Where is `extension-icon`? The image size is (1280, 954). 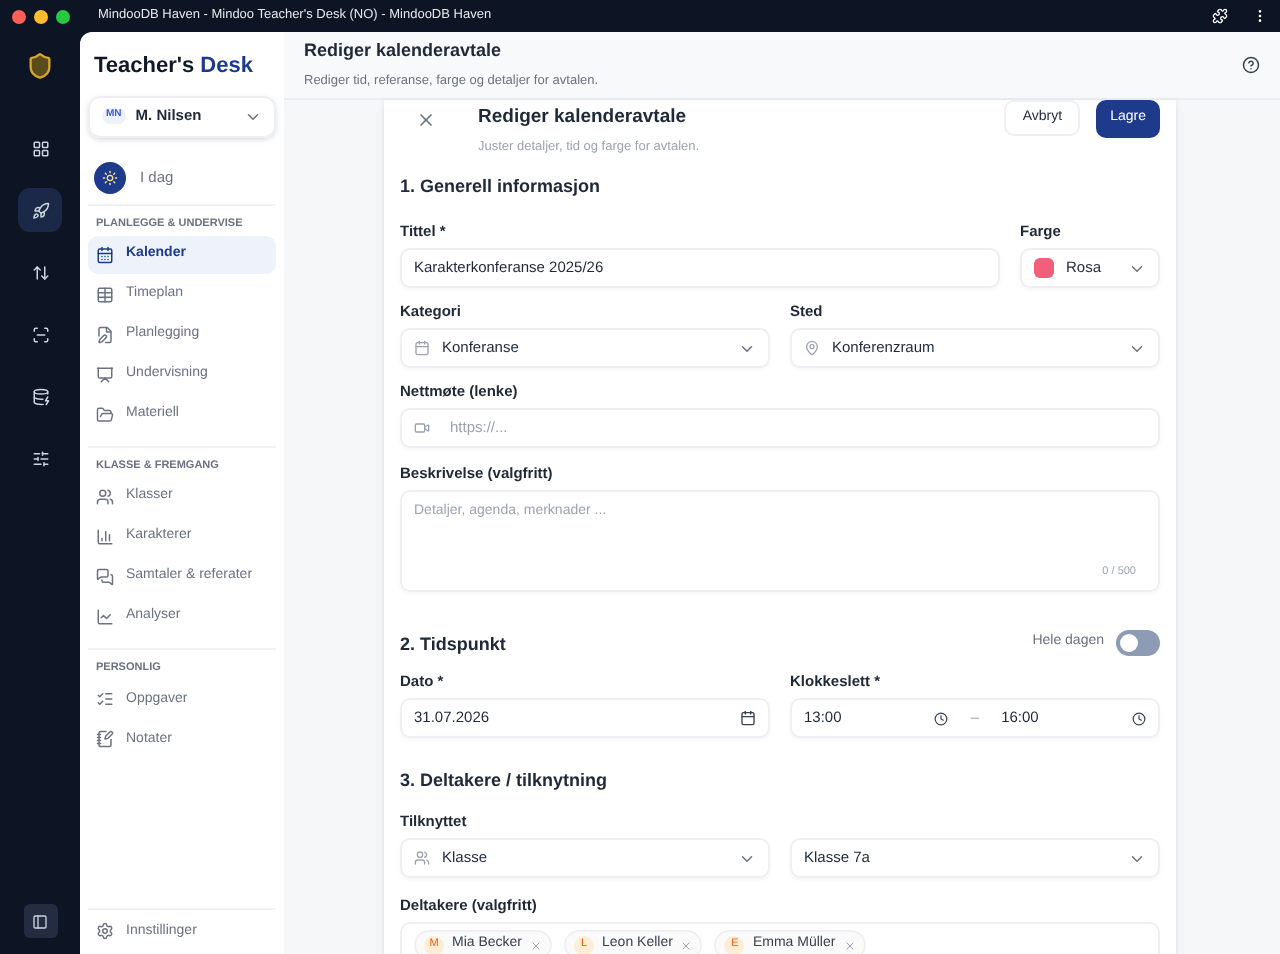 extension-icon is located at coordinates (1220, 16).